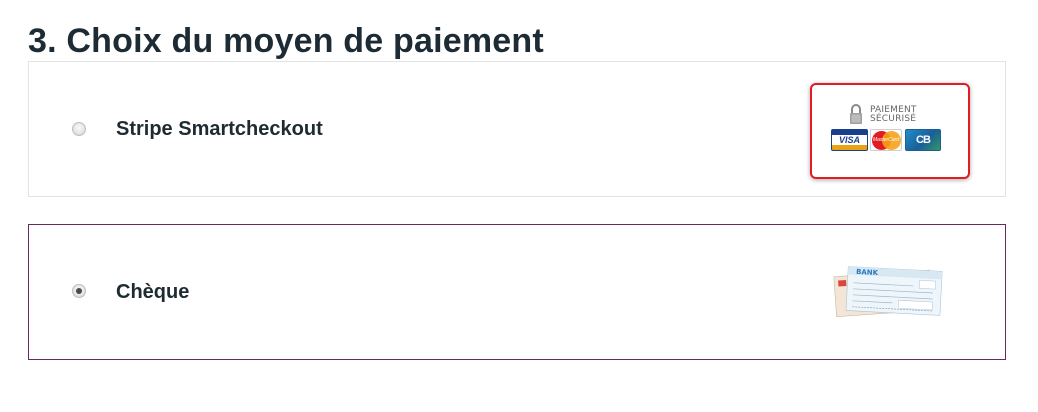 The height and width of the screenshot is (412, 1038). Describe the element at coordinates (79, 129) in the screenshot. I see `stripe-radio-button` at that location.